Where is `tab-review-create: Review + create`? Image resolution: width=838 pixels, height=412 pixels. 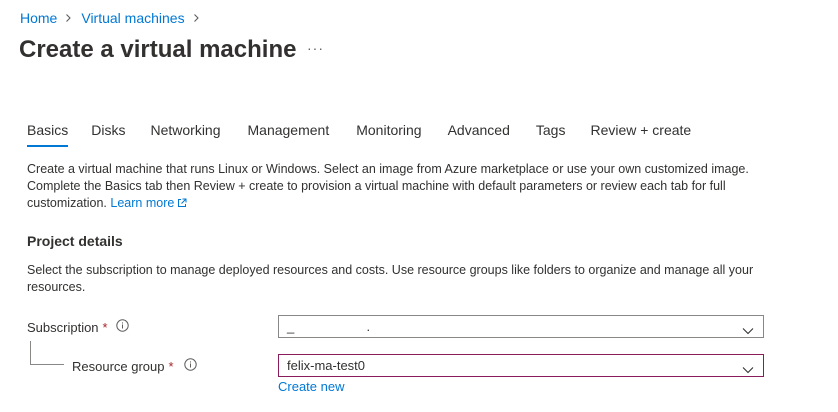 tab-review-create: Review + create is located at coordinates (640, 134).